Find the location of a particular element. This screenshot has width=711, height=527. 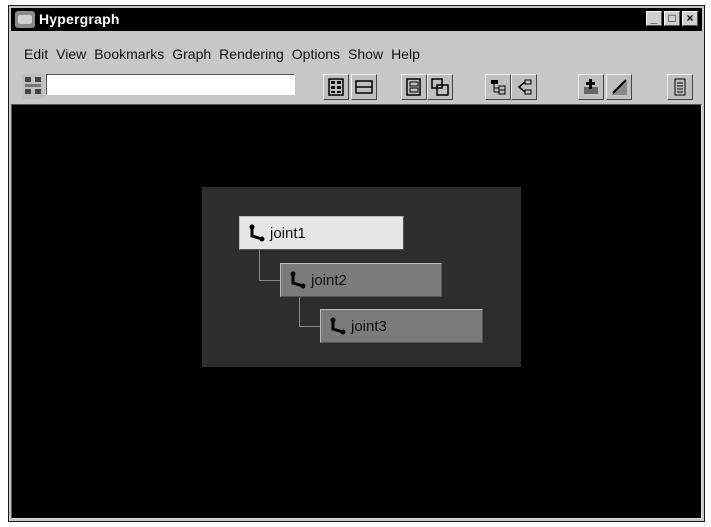

graph-up-downstream-icon is located at coordinates (414, 87).